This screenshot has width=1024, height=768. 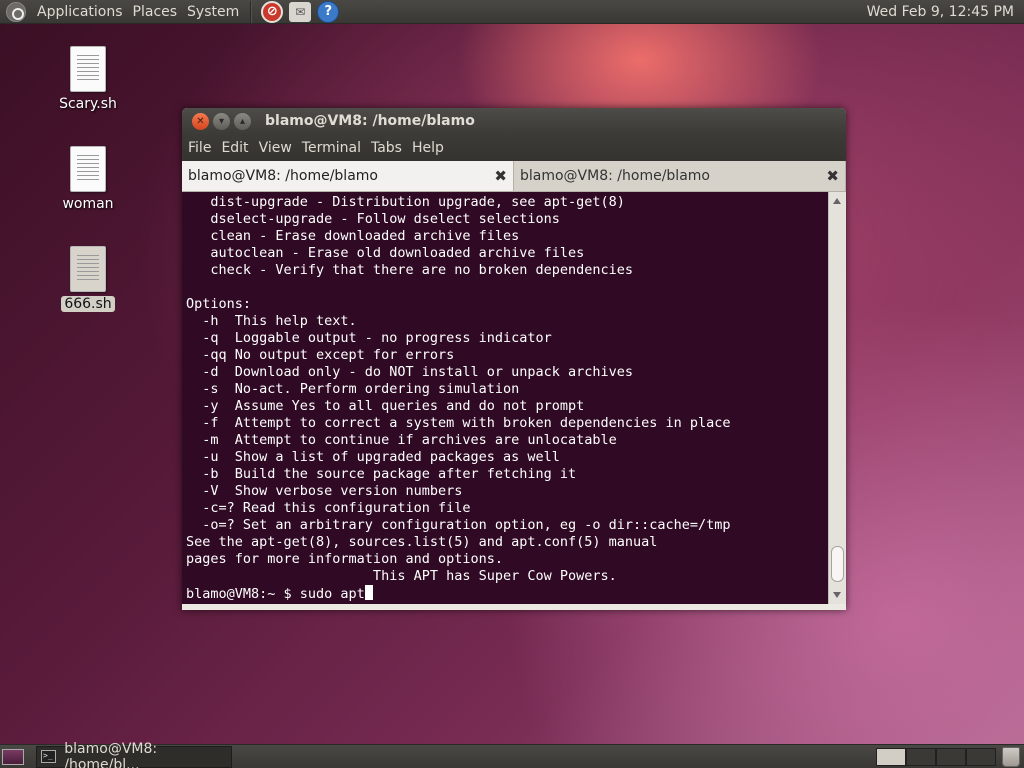 I want to click on help-icon: ?, so click(x=328, y=11).